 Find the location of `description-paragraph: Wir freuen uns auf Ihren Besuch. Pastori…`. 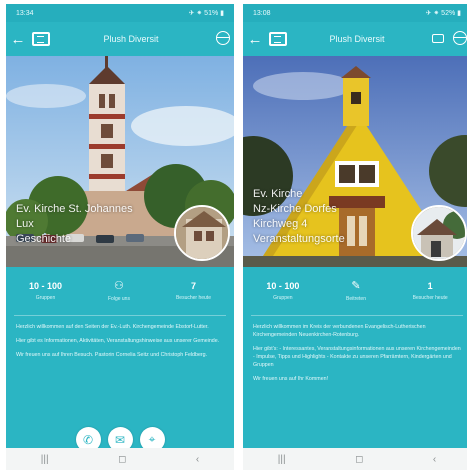

description-paragraph: Wir freuen uns auf Ihren Besuch. Pastori… is located at coordinates (112, 355).